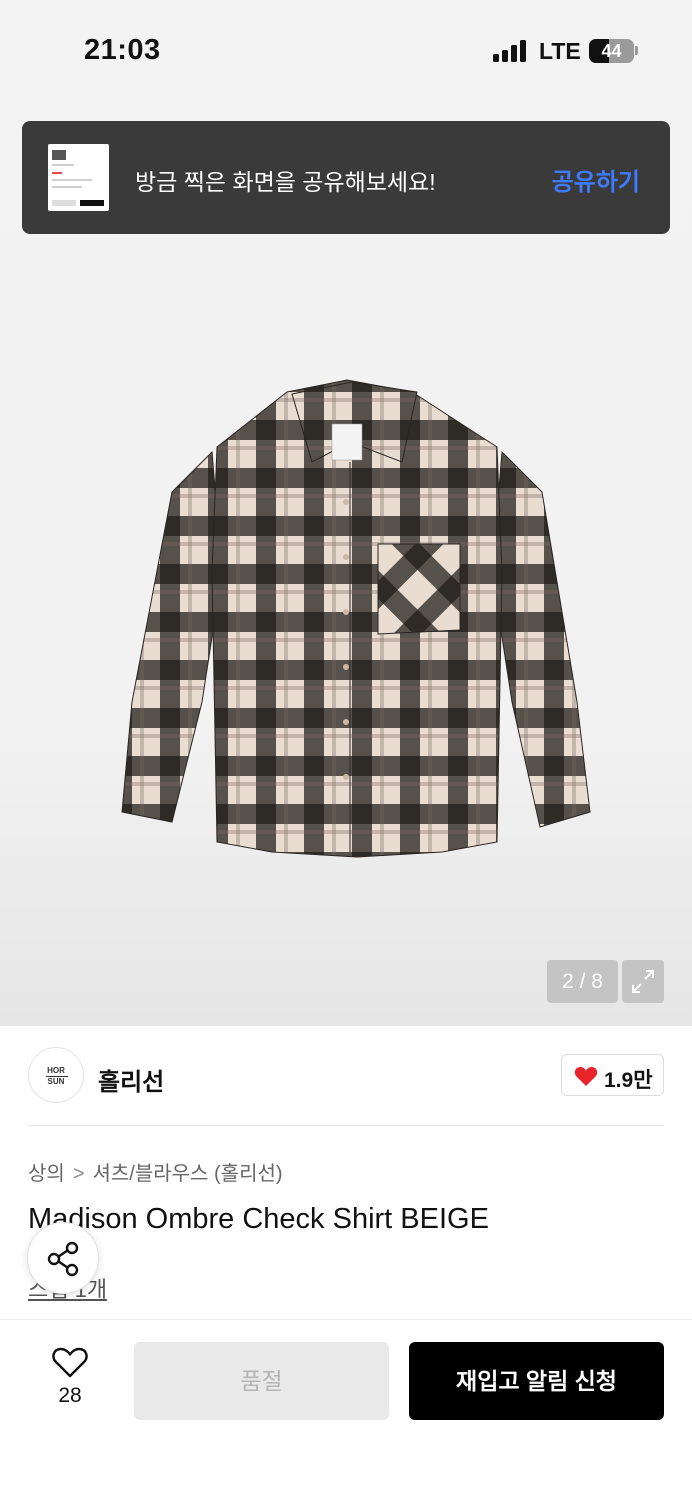 The image size is (692, 1500). I want to click on battery-level: 44, so click(611, 51).